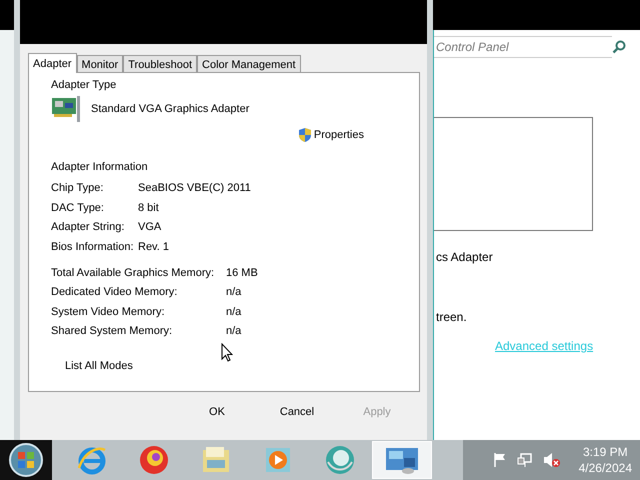 This screenshot has width=640, height=480. I want to click on dialog-button: Cancel, so click(297, 412).